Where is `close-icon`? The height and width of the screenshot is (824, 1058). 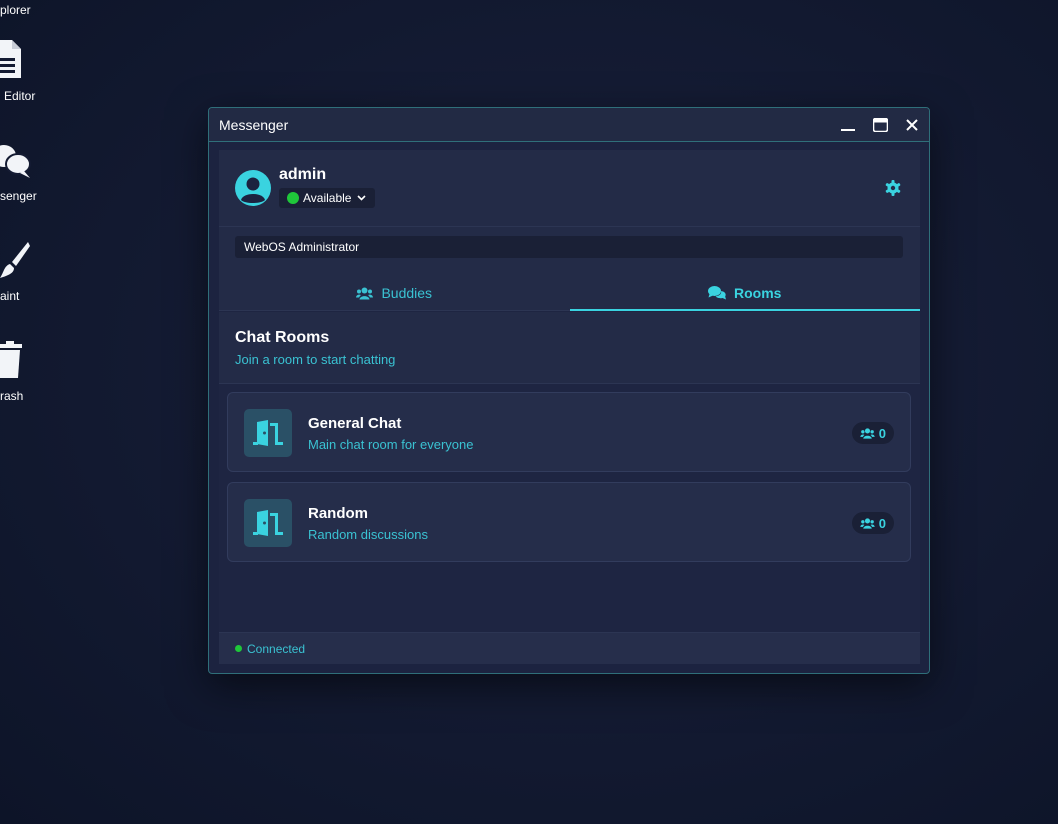
close-icon is located at coordinates (912, 124).